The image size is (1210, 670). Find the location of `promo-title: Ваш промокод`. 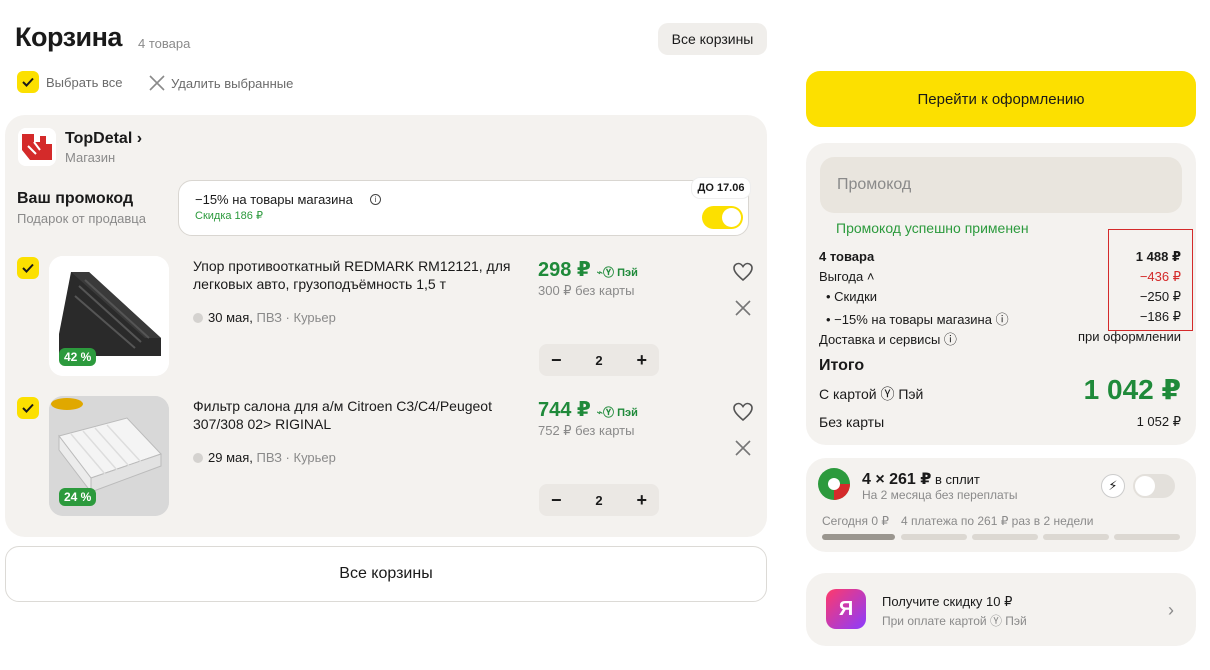

promo-title: Ваш промокод is located at coordinates (75, 198).